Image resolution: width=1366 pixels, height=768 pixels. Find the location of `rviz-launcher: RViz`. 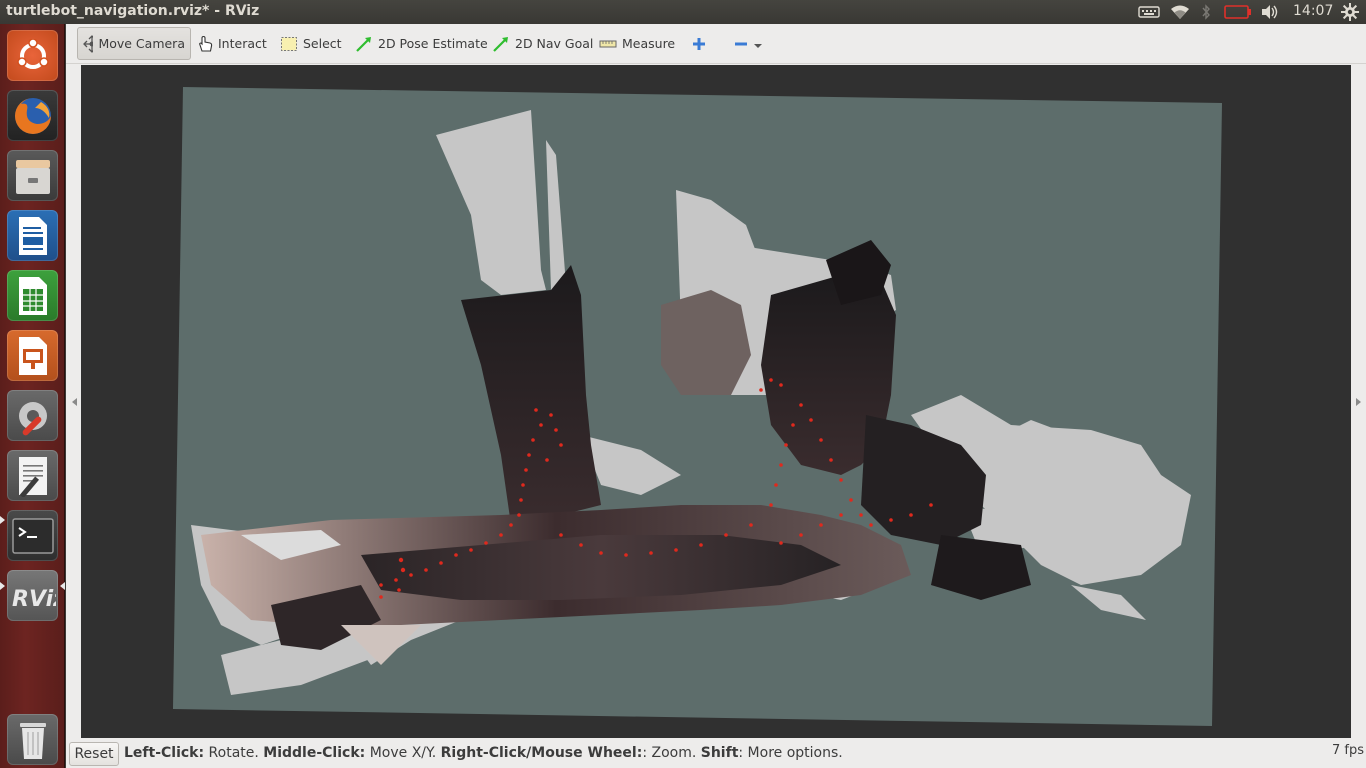

rviz-launcher: RViz is located at coordinates (32, 595).